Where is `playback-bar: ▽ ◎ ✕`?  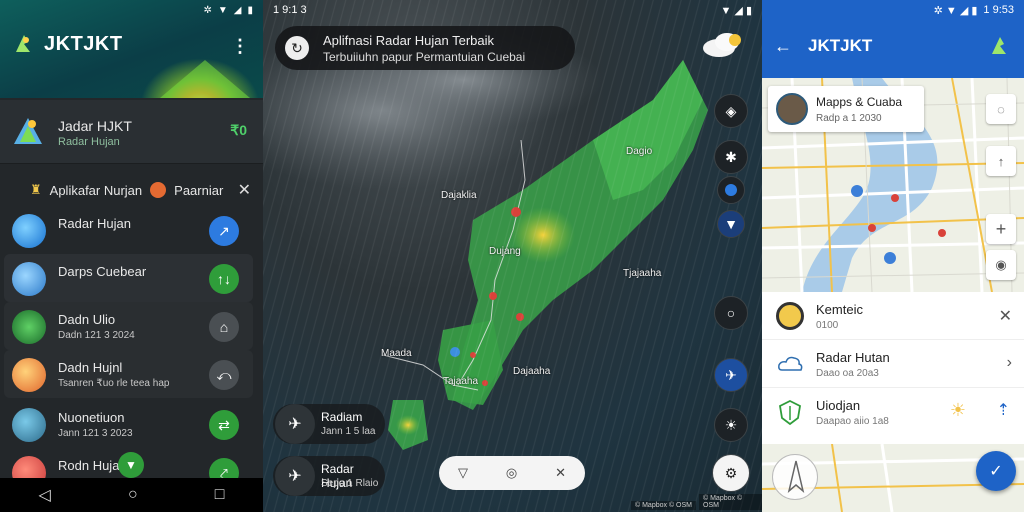
playback-bar: ▽ ◎ ✕ is located at coordinates (512, 473).